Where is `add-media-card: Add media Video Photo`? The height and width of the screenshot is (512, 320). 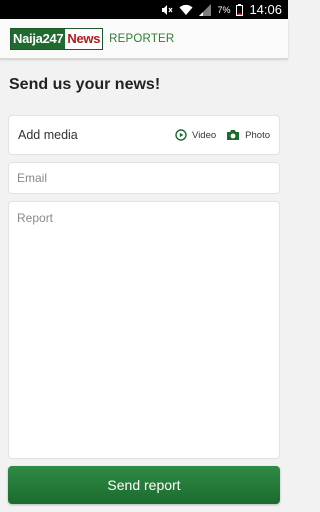 add-media-card: Add media Video Photo is located at coordinates (144, 135).